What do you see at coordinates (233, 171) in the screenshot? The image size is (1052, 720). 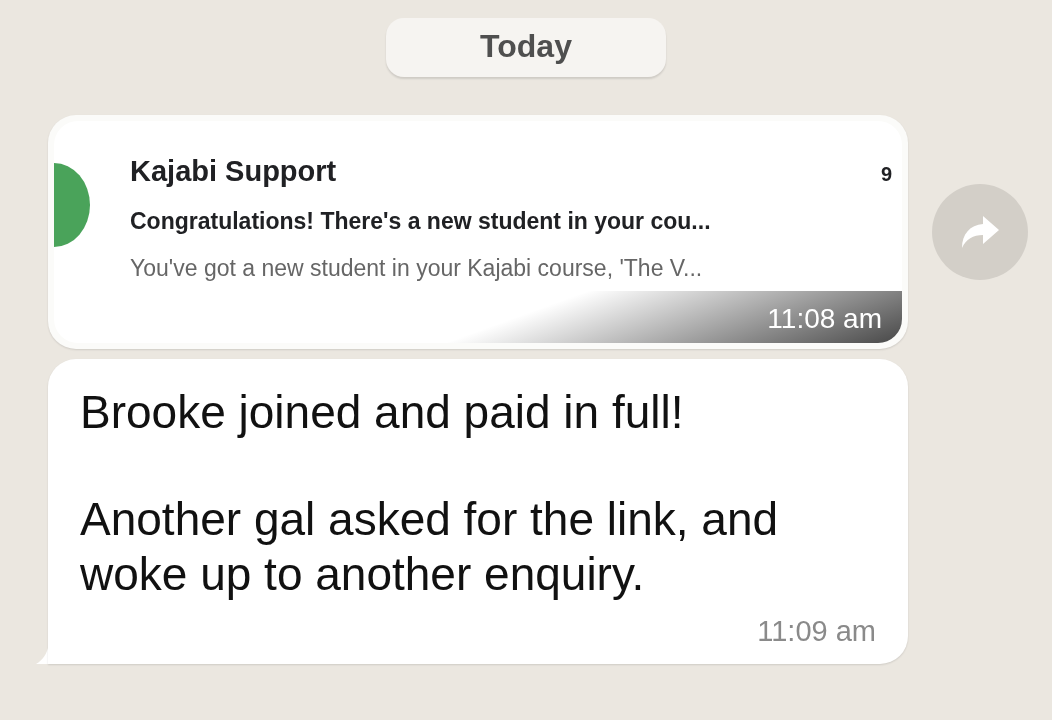 I see `email-sender: Kajabi Support` at bounding box center [233, 171].